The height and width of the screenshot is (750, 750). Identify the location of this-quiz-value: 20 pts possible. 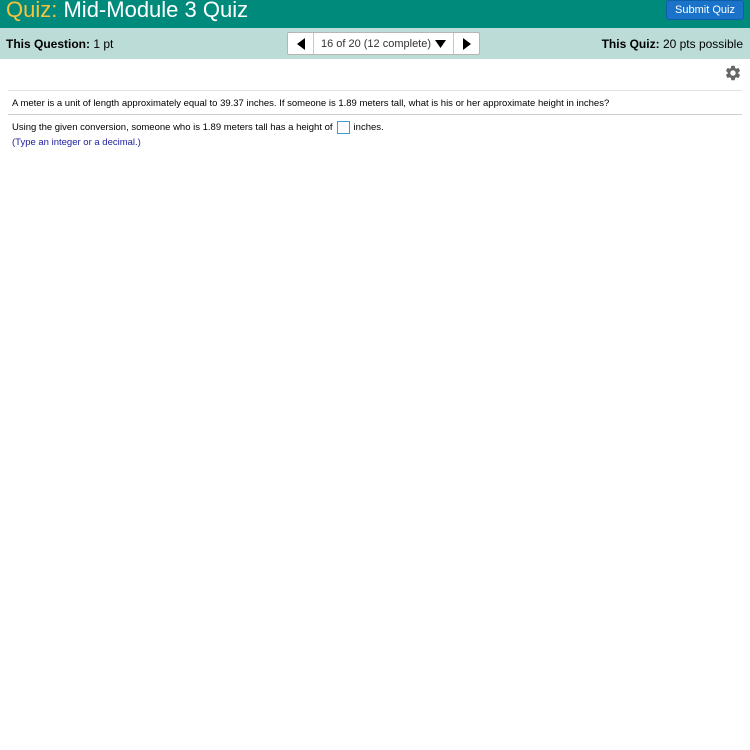
(702, 44).